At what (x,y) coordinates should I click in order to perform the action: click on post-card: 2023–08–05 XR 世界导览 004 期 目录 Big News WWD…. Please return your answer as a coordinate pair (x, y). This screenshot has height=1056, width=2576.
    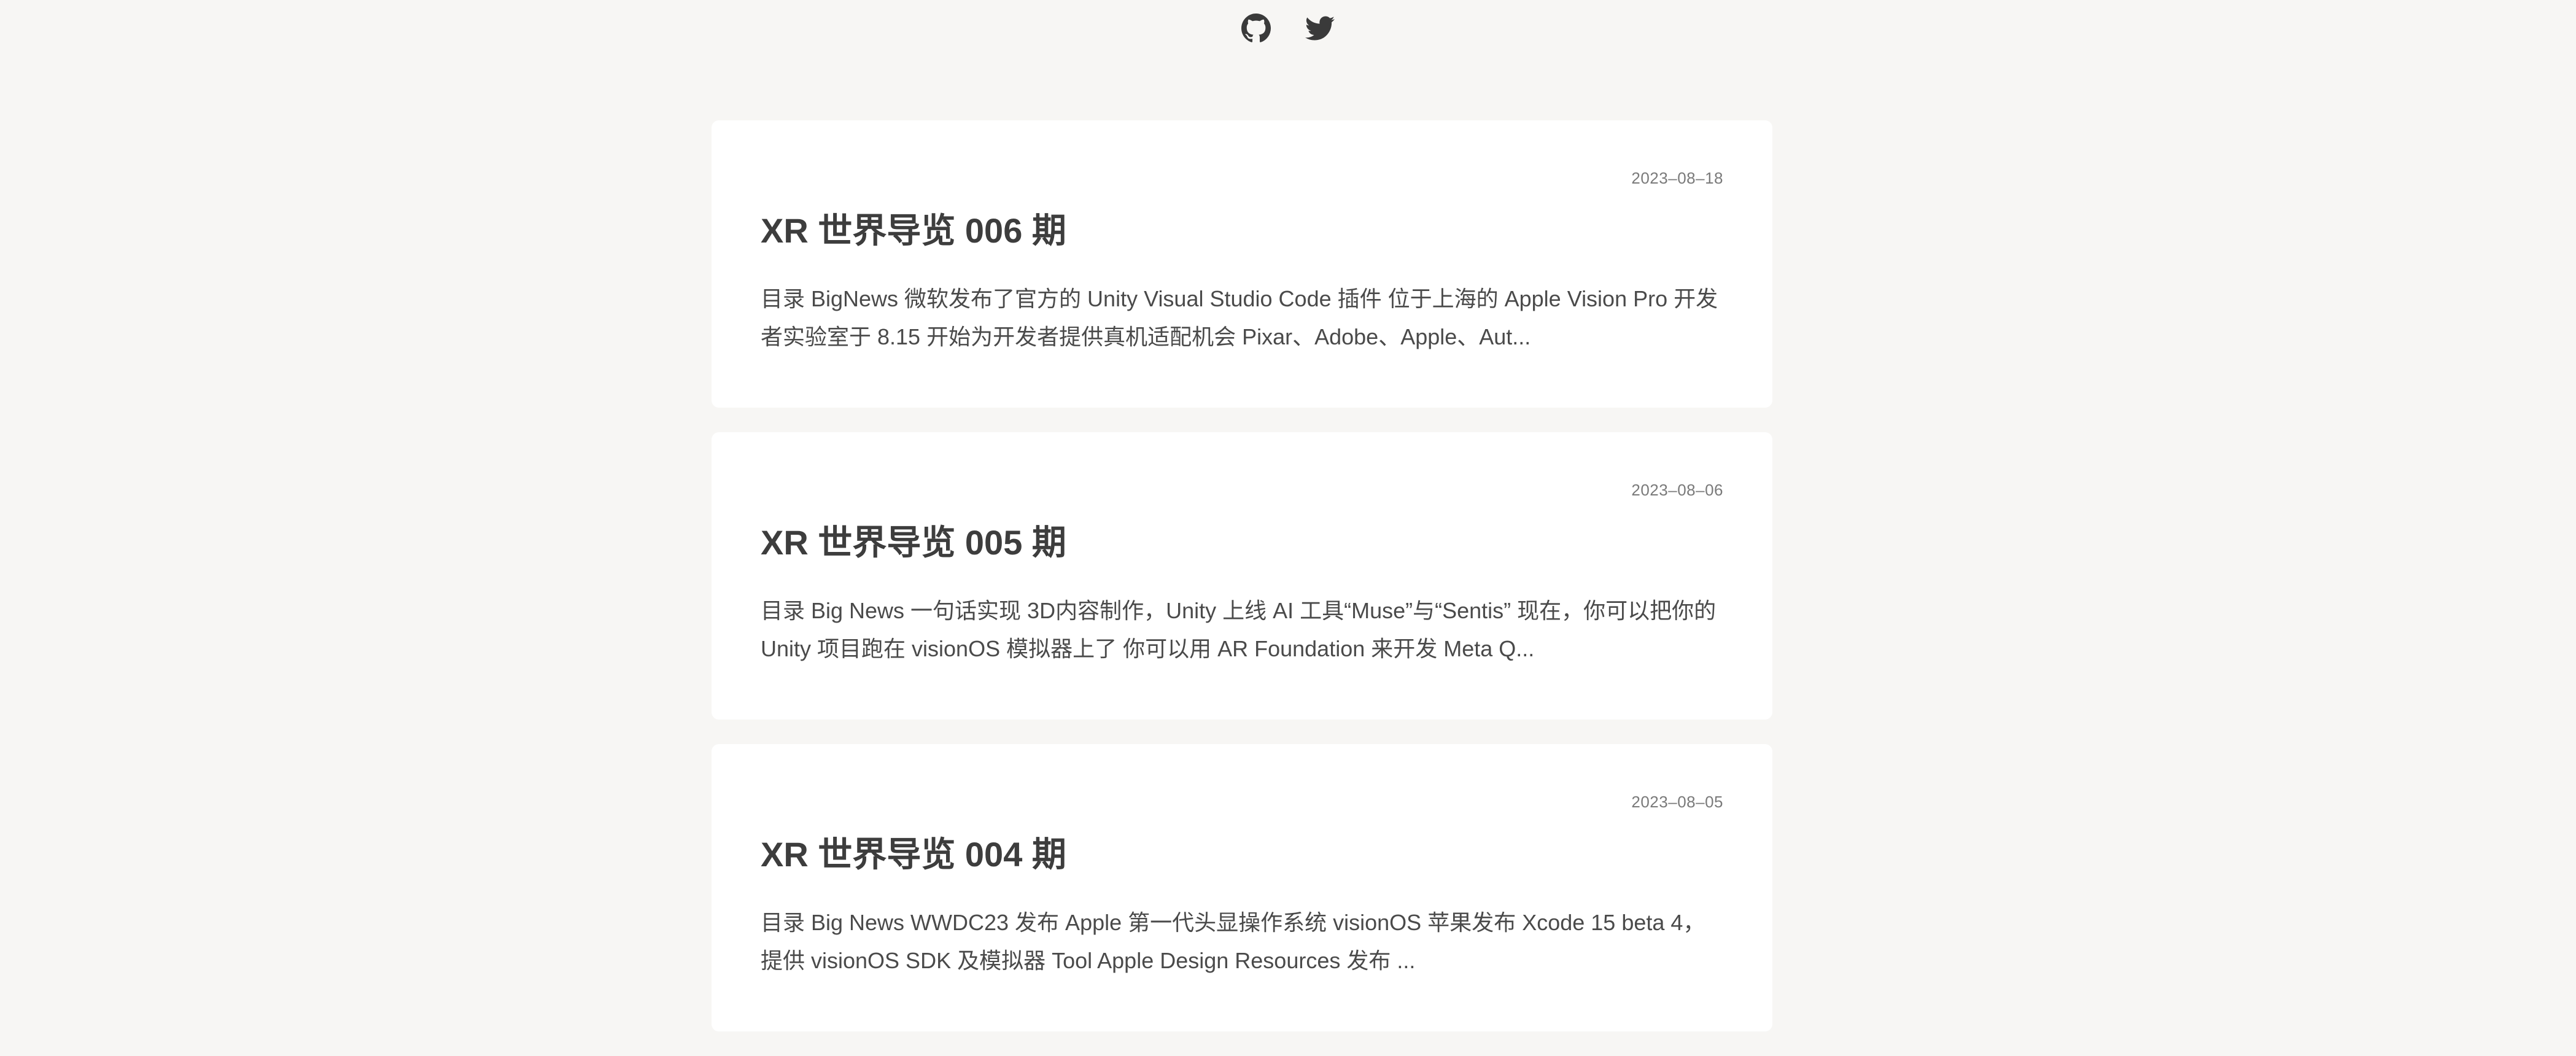
    Looking at the image, I should click on (1242, 888).